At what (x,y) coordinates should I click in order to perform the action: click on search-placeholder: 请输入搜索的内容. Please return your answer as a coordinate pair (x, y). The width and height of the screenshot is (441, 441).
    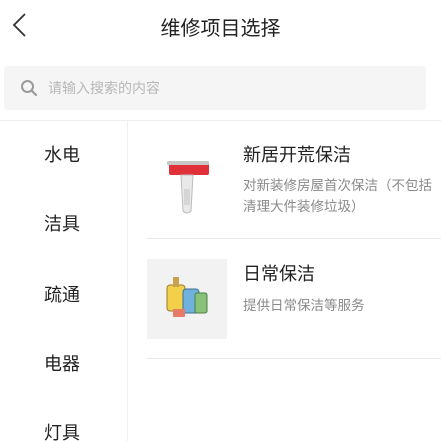
    Looking at the image, I should click on (104, 89).